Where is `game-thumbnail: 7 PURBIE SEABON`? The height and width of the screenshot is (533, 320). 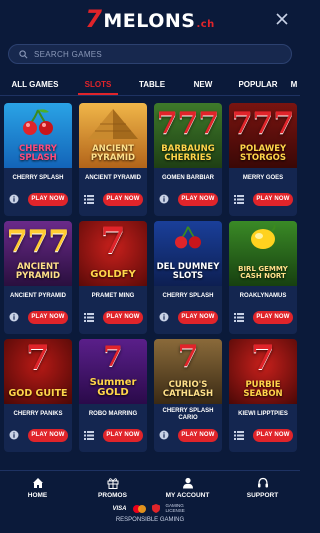
game-thumbnail: 7 PURBIE SEABON is located at coordinates (263, 371).